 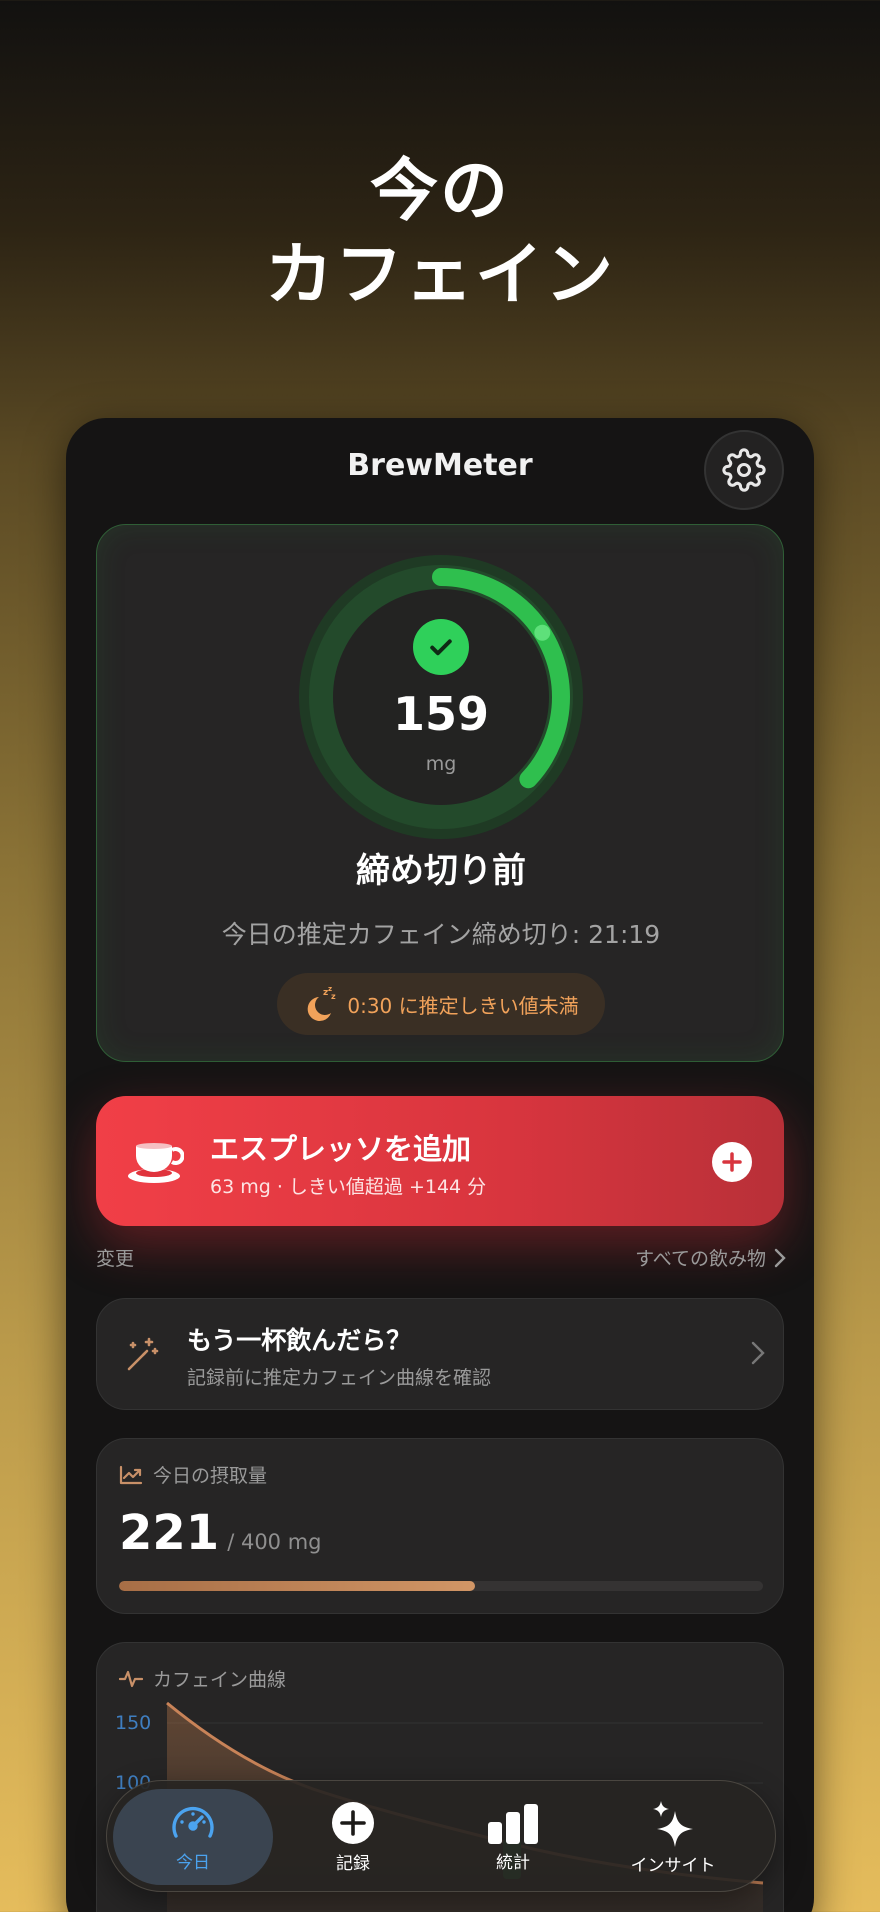 What do you see at coordinates (193, 1862) in the screenshot?
I see `tab-today-label: 今日` at bounding box center [193, 1862].